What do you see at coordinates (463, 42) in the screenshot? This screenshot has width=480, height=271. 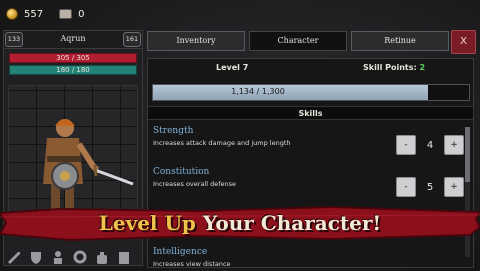 I see `close-button: X` at bounding box center [463, 42].